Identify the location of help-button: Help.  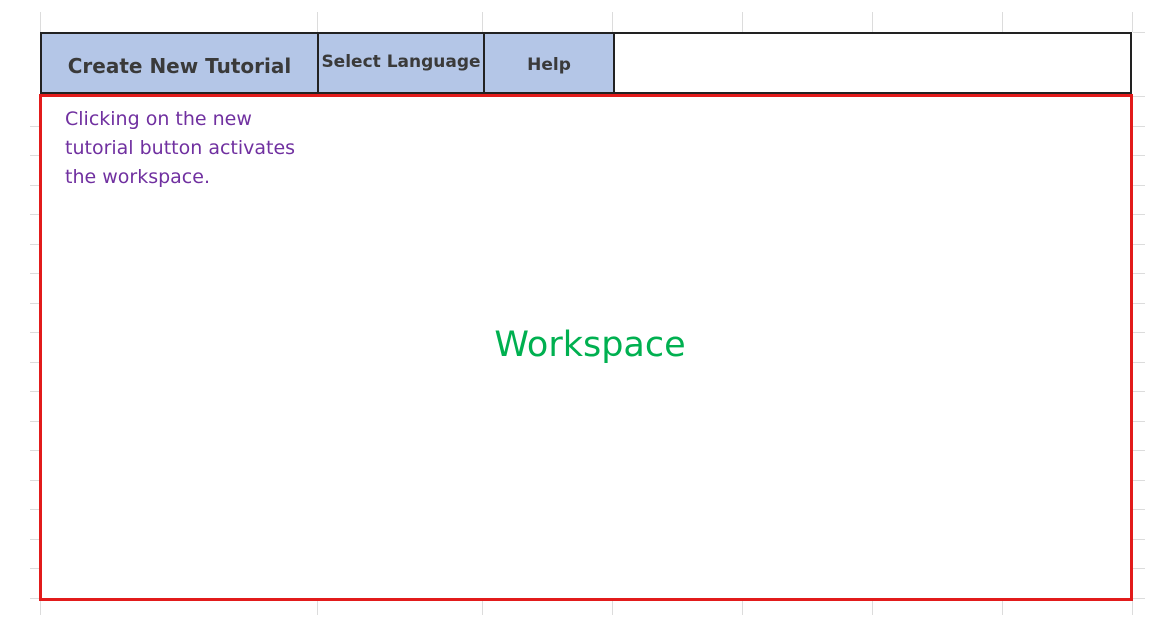
(550, 63).